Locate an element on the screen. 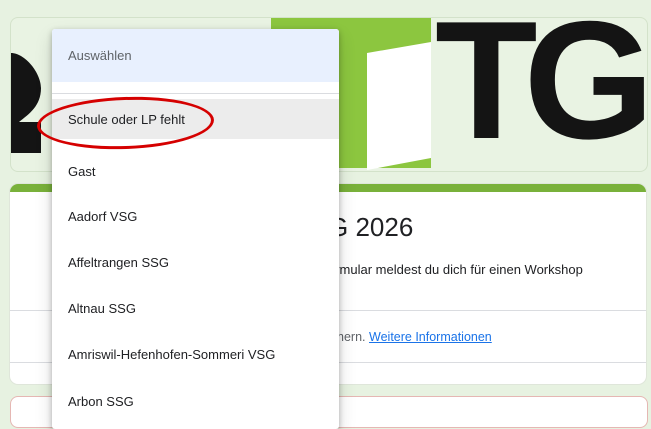 The height and width of the screenshot is (429, 651). form-title: G 2026 is located at coordinates (371, 227).